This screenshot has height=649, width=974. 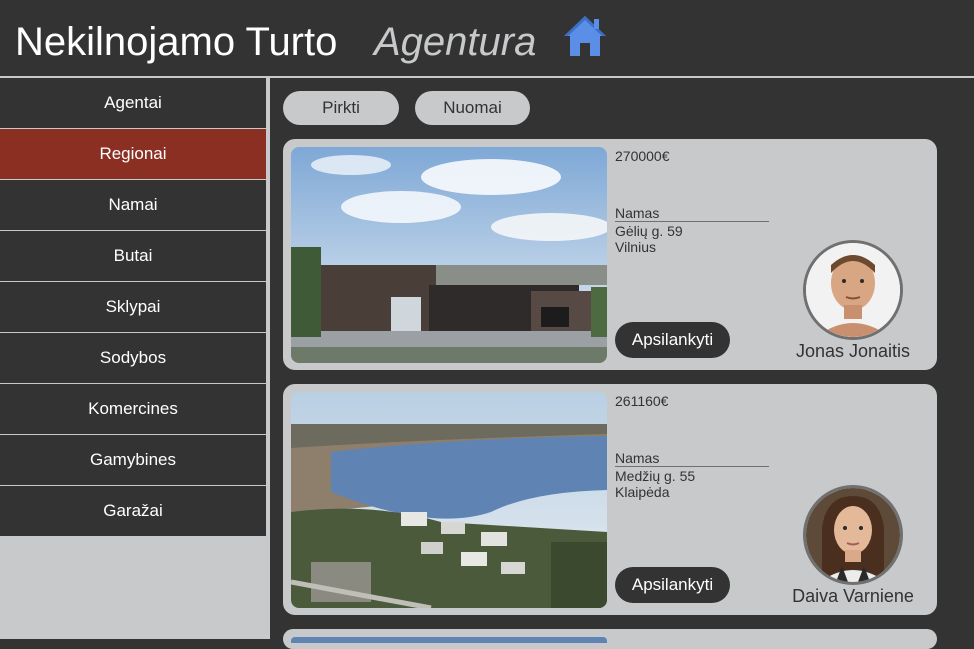 What do you see at coordinates (472, 108) in the screenshot?
I see `rent-filter-button: Nuomai` at bounding box center [472, 108].